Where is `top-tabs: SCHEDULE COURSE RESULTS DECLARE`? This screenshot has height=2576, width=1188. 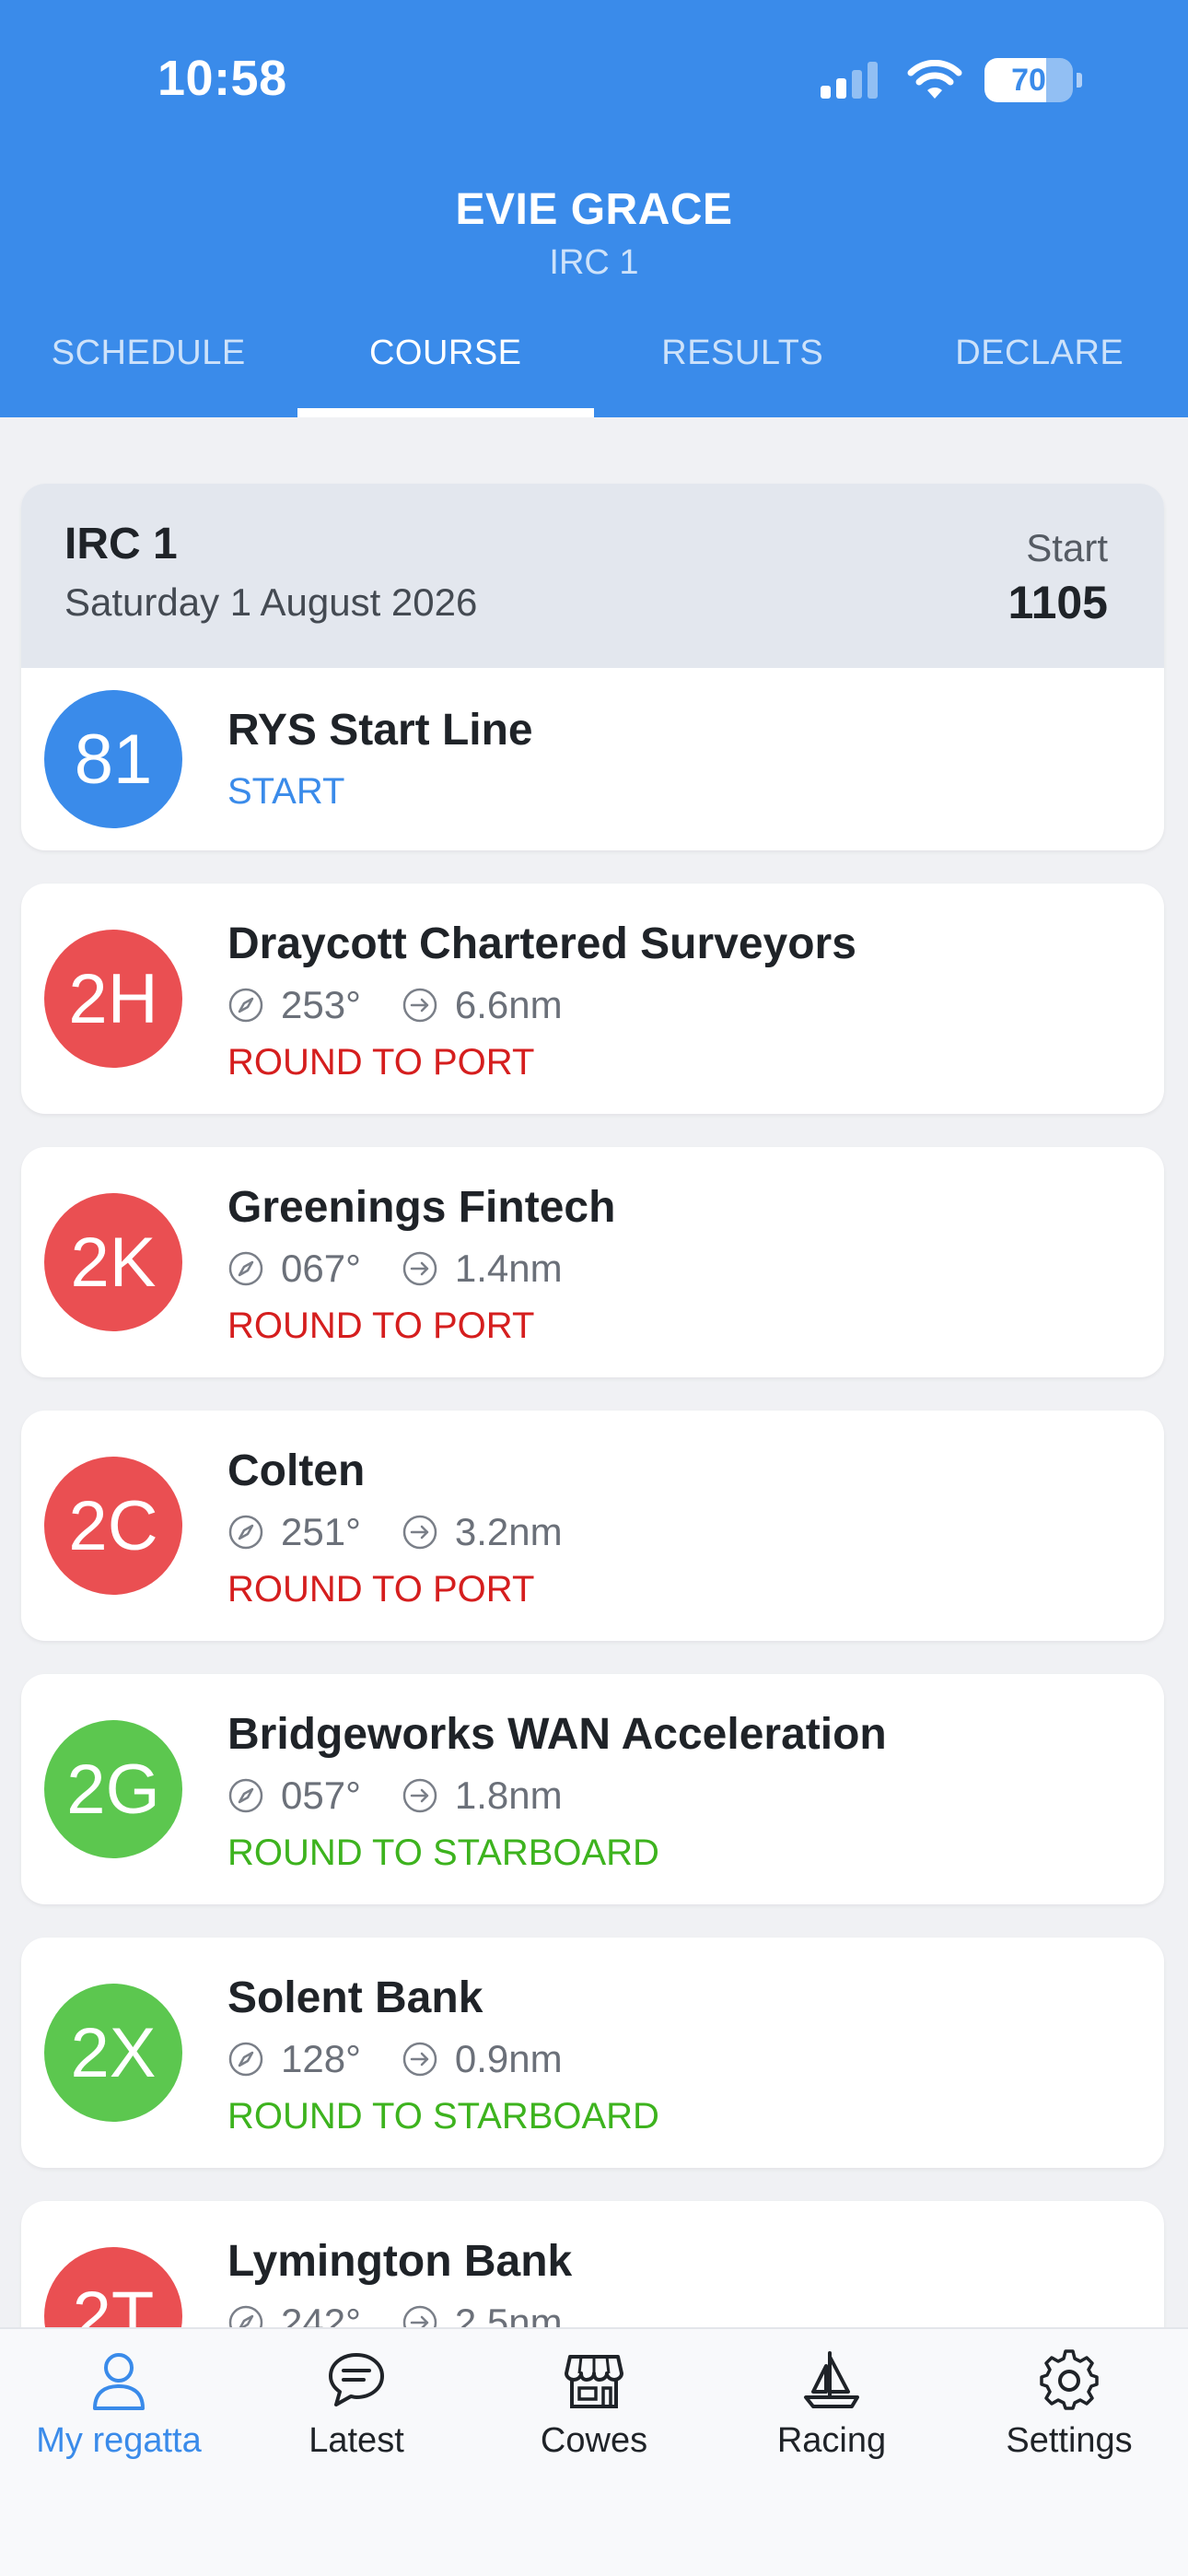
top-tabs: SCHEDULE COURSE RESULTS DECLARE is located at coordinates (594, 372).